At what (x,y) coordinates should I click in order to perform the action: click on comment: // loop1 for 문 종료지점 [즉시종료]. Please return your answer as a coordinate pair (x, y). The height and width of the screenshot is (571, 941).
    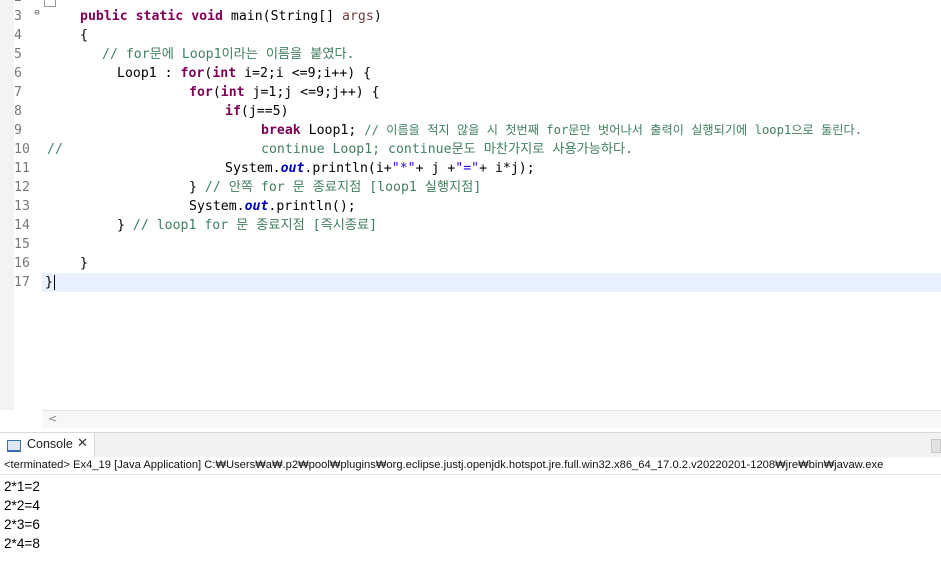
    Looking at the image, I should click on (255, 225).